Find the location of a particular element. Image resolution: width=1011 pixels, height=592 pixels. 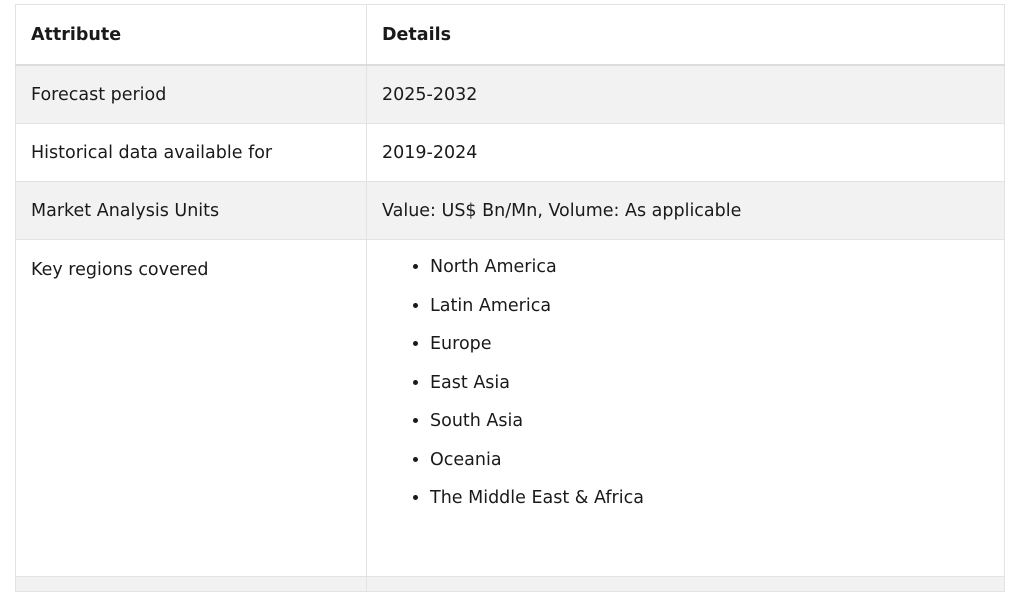

row-details is located at coordinates (685, 584).